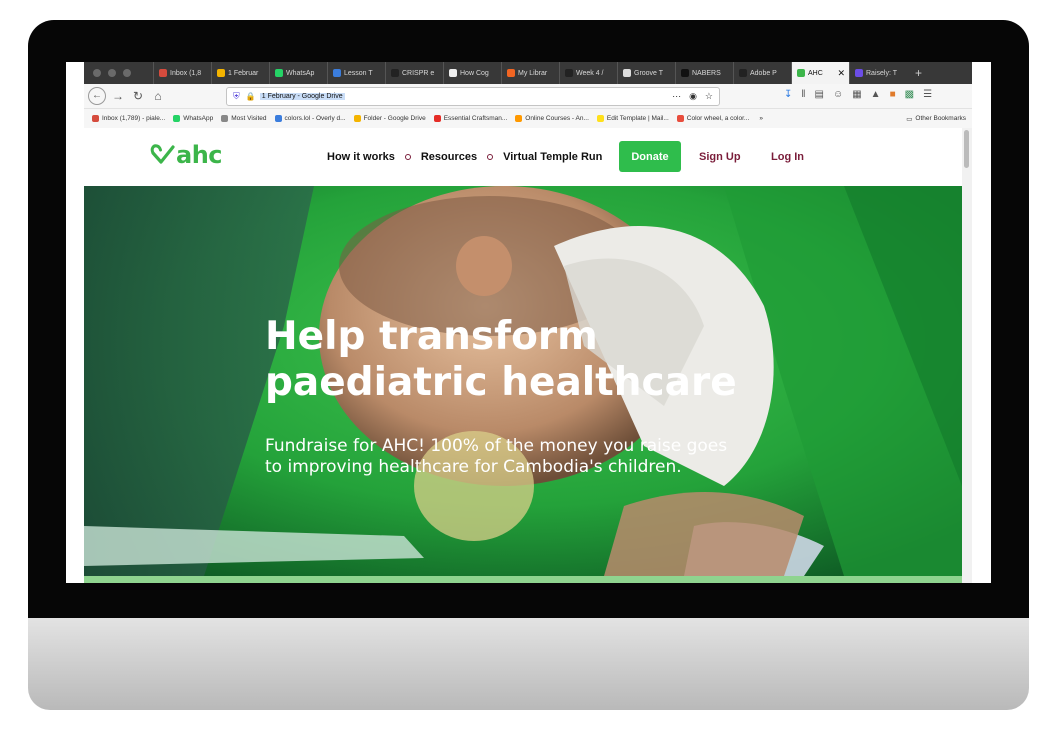 This screenshot has width=1057, height=732. I want to click on browser-tab: Groove T, so click(646, 73).